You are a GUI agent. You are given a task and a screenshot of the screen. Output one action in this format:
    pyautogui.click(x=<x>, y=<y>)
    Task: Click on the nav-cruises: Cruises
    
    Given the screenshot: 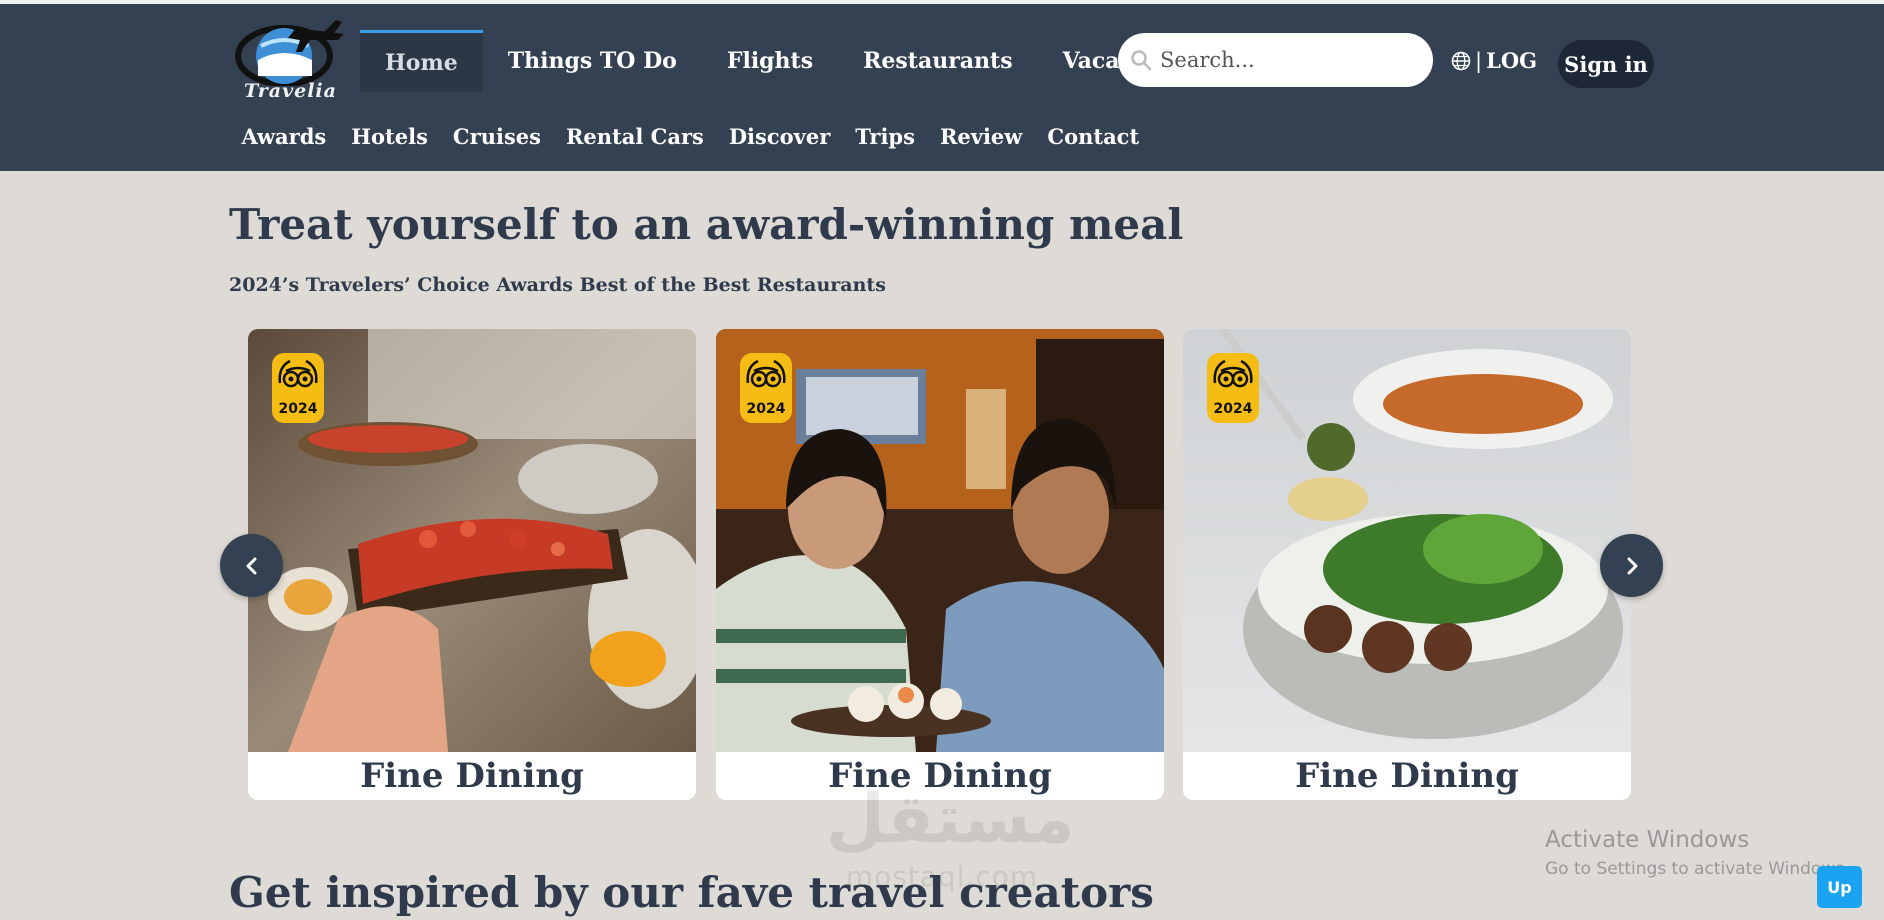 What is the action you would take?
    pyautogui.click(x=496, y=136)
    